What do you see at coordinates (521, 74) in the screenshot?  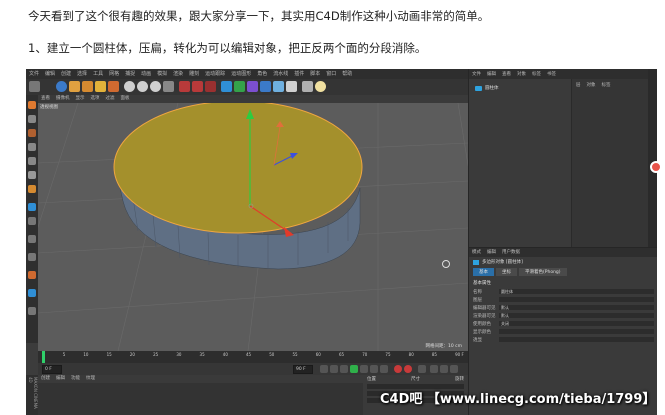 I see `object-menu-item: 对象` at bounding box center [521, 74].